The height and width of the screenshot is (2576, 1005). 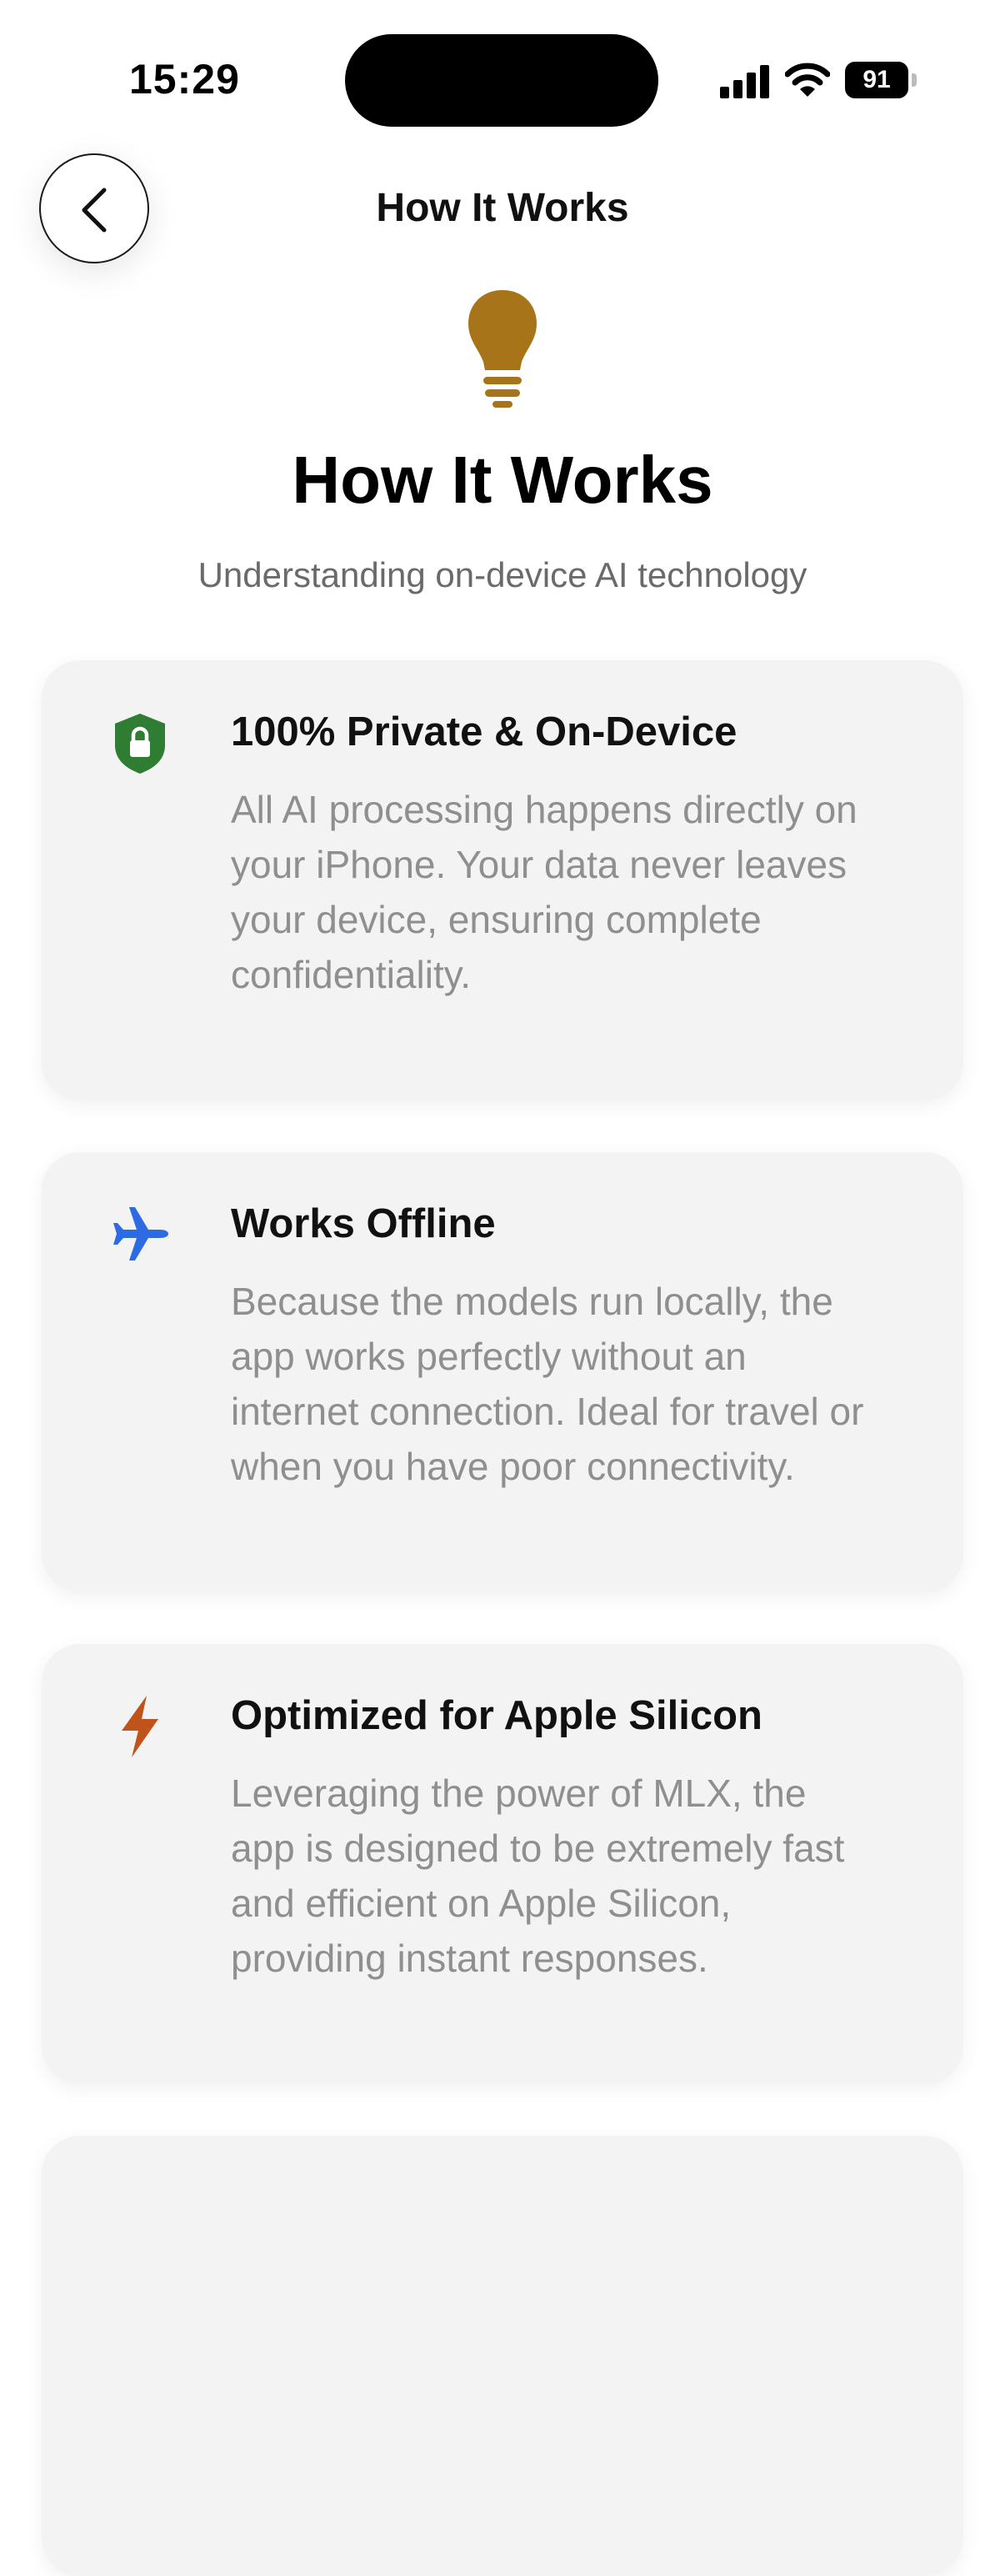 What do you see at coordinates (744, 81) in the screenshot?
I see `cellular-signal-icon` at bounding box center [744, 81].